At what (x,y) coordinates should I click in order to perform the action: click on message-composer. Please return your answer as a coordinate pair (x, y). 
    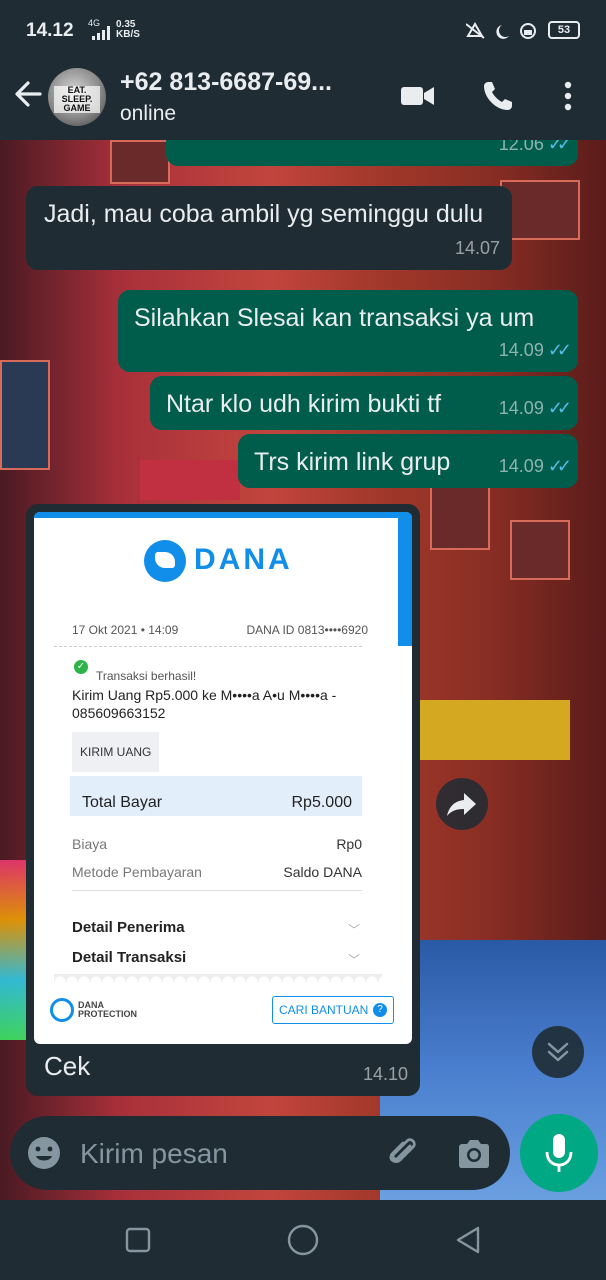
    Looking at the image, I should click on (260, 1153).